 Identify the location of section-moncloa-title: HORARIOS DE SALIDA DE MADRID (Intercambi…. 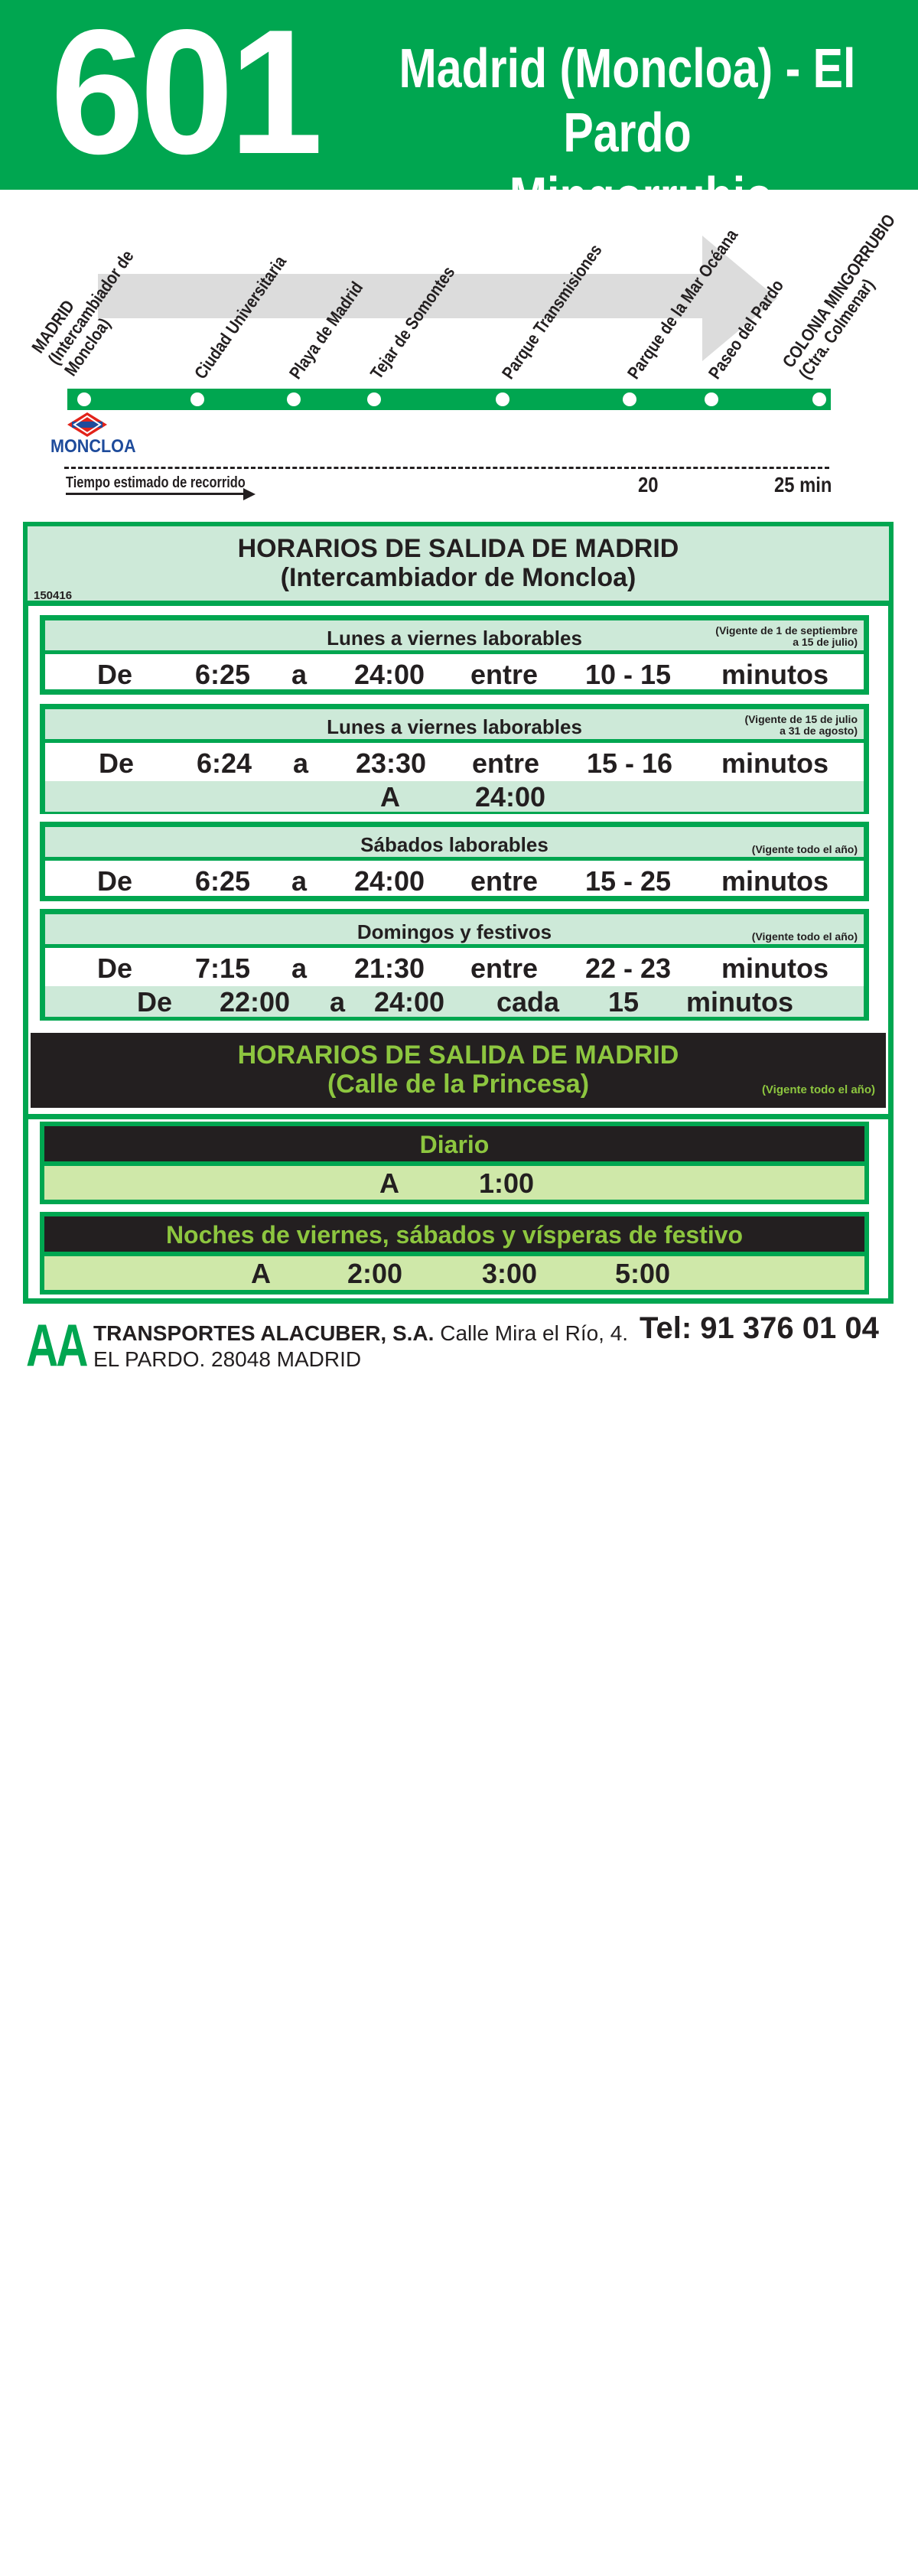
(458, 563).